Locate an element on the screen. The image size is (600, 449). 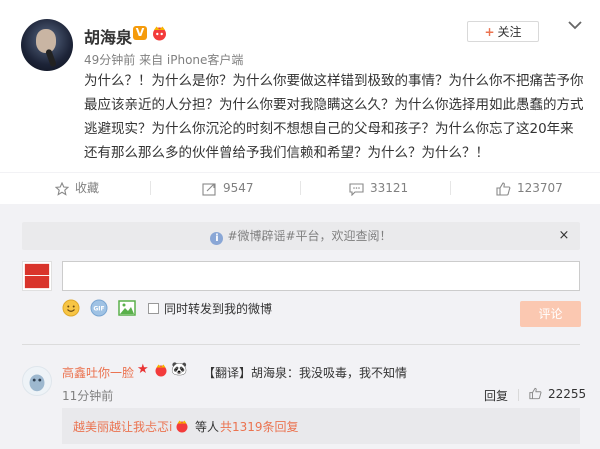
notice-text: #微博辟谣#平台，欢迎查阅！ is located at coordinates (309, 236).